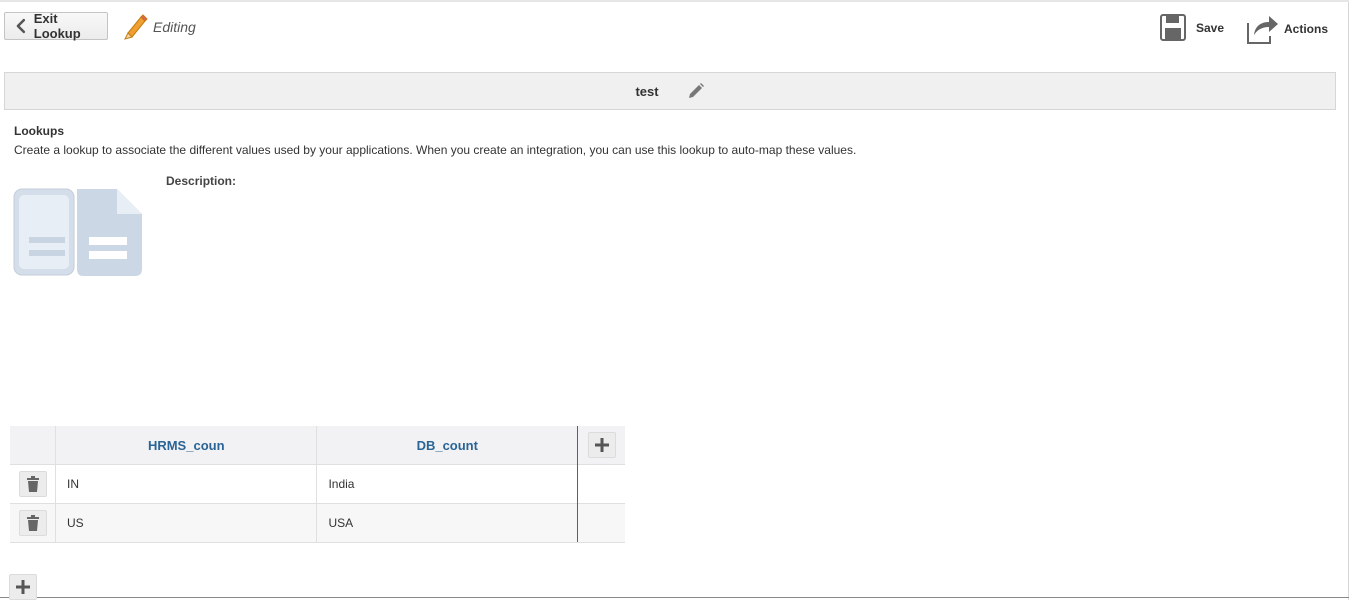  I want to click on add-column-cell, so click(601, 445).